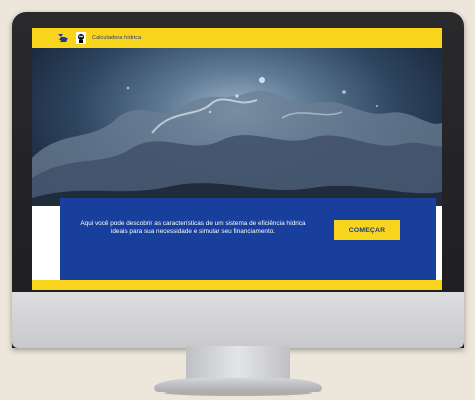  Describe the element at coordinates (116, 38) in the screenshot. I see `app-title: Calculadora hídrica` at that location.